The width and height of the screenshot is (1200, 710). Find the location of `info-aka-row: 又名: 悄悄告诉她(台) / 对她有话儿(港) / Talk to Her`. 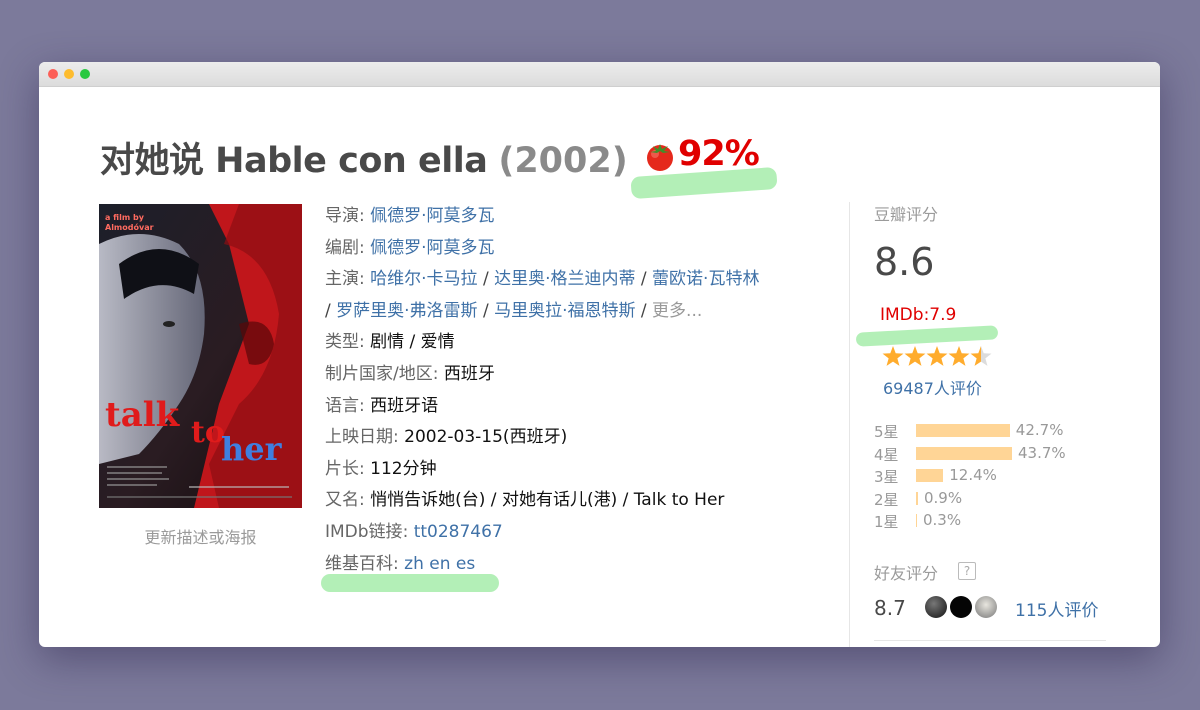

info-aka-row: 又名: 悄悄告诉她(台) / 对她有话儿(港) / Talk to Her is located at coordinates (525, 500).